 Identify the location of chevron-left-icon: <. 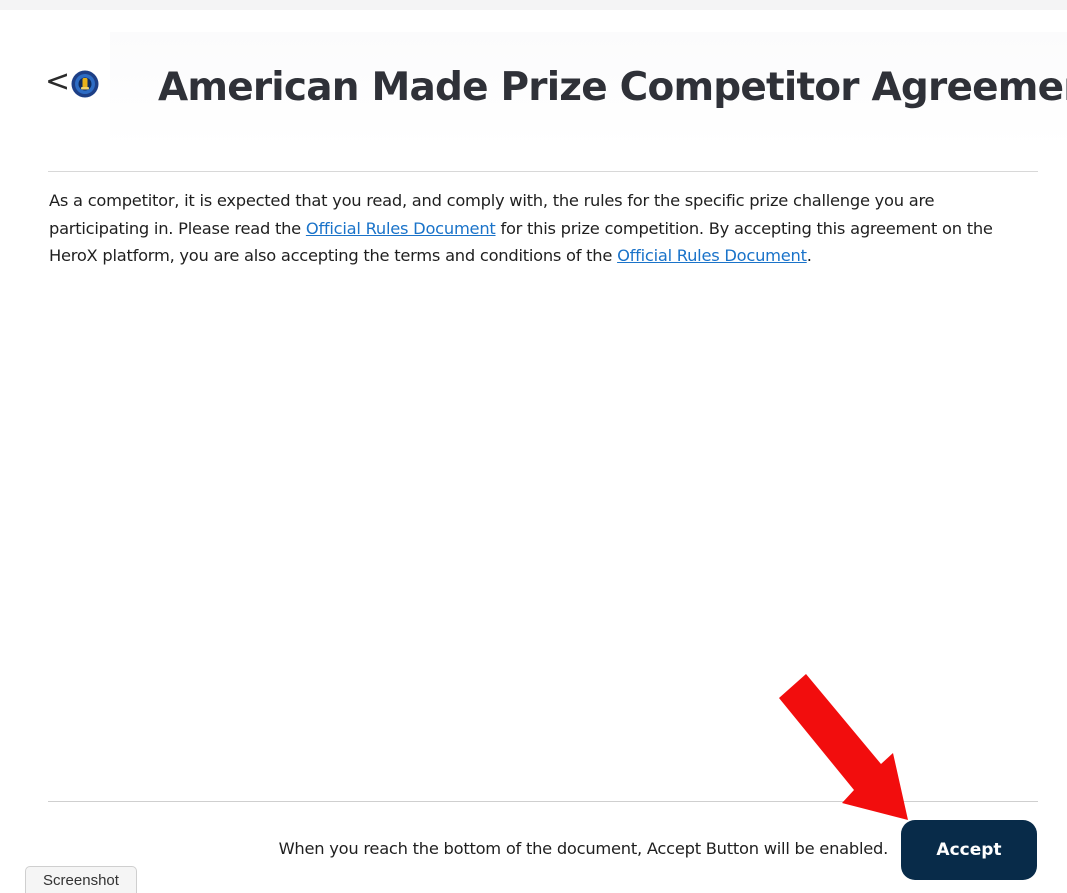
(58, 81).